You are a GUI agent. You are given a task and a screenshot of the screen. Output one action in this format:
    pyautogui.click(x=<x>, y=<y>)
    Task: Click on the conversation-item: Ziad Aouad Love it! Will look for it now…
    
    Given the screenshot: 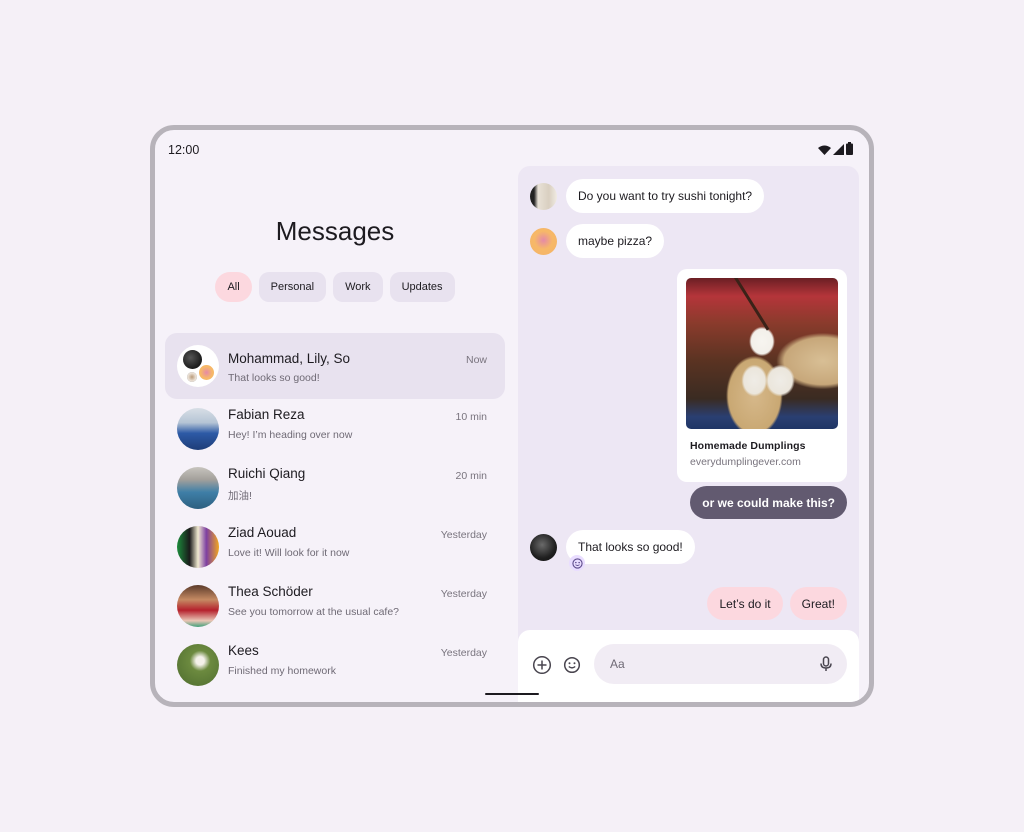 What is the action you would take?
    pyautogui.click(x=335, y=546)
    